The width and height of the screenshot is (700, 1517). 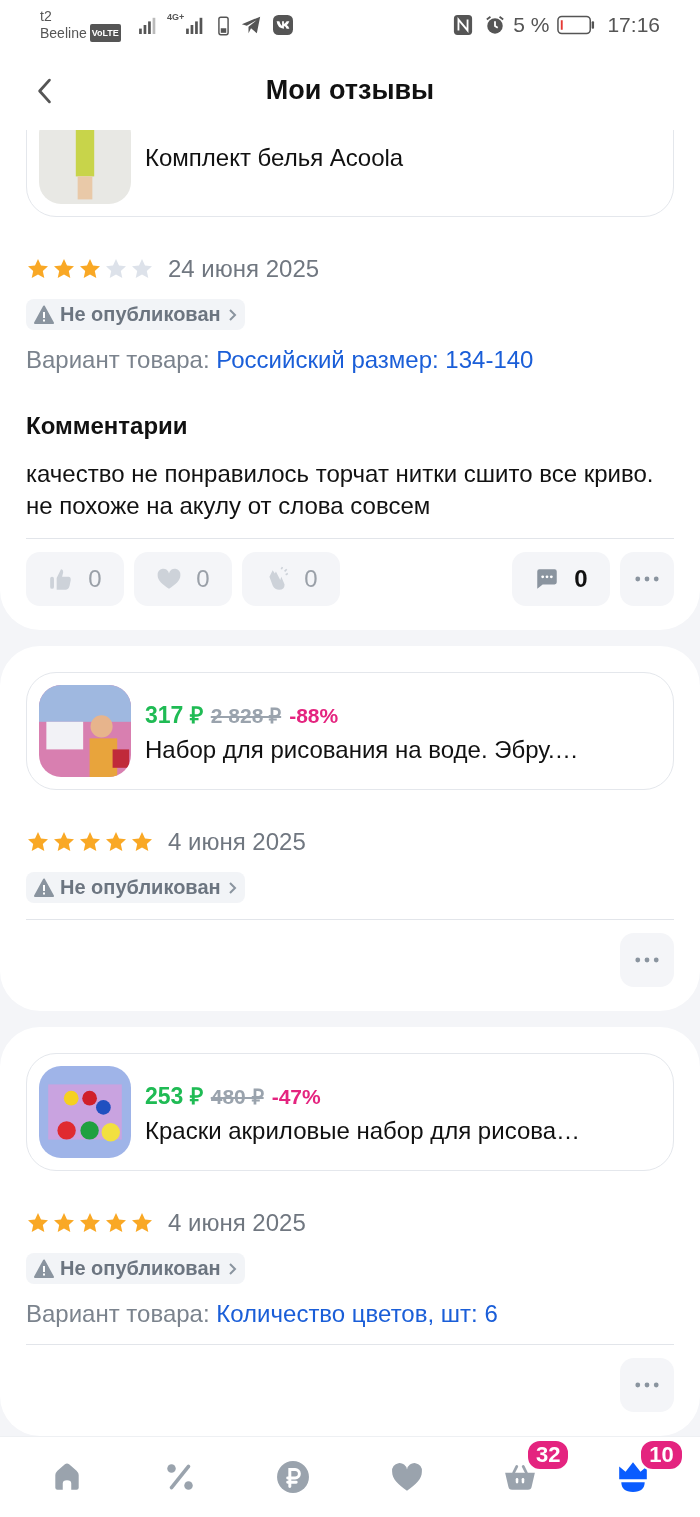 I want to click on page-title: Мои отзывы, so click(x=350, y=90).